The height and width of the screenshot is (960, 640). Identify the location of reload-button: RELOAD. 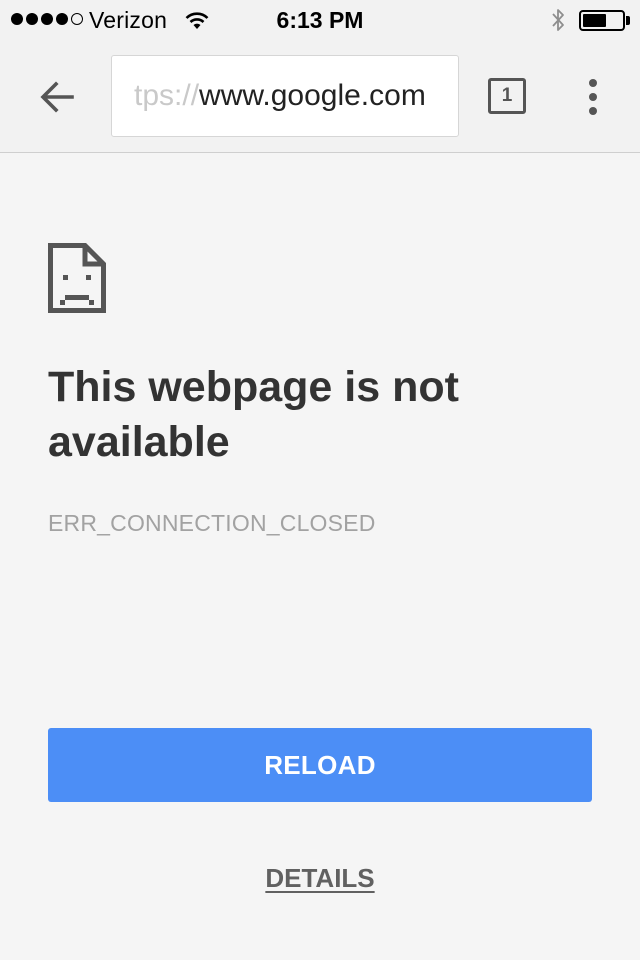
(320, 765).